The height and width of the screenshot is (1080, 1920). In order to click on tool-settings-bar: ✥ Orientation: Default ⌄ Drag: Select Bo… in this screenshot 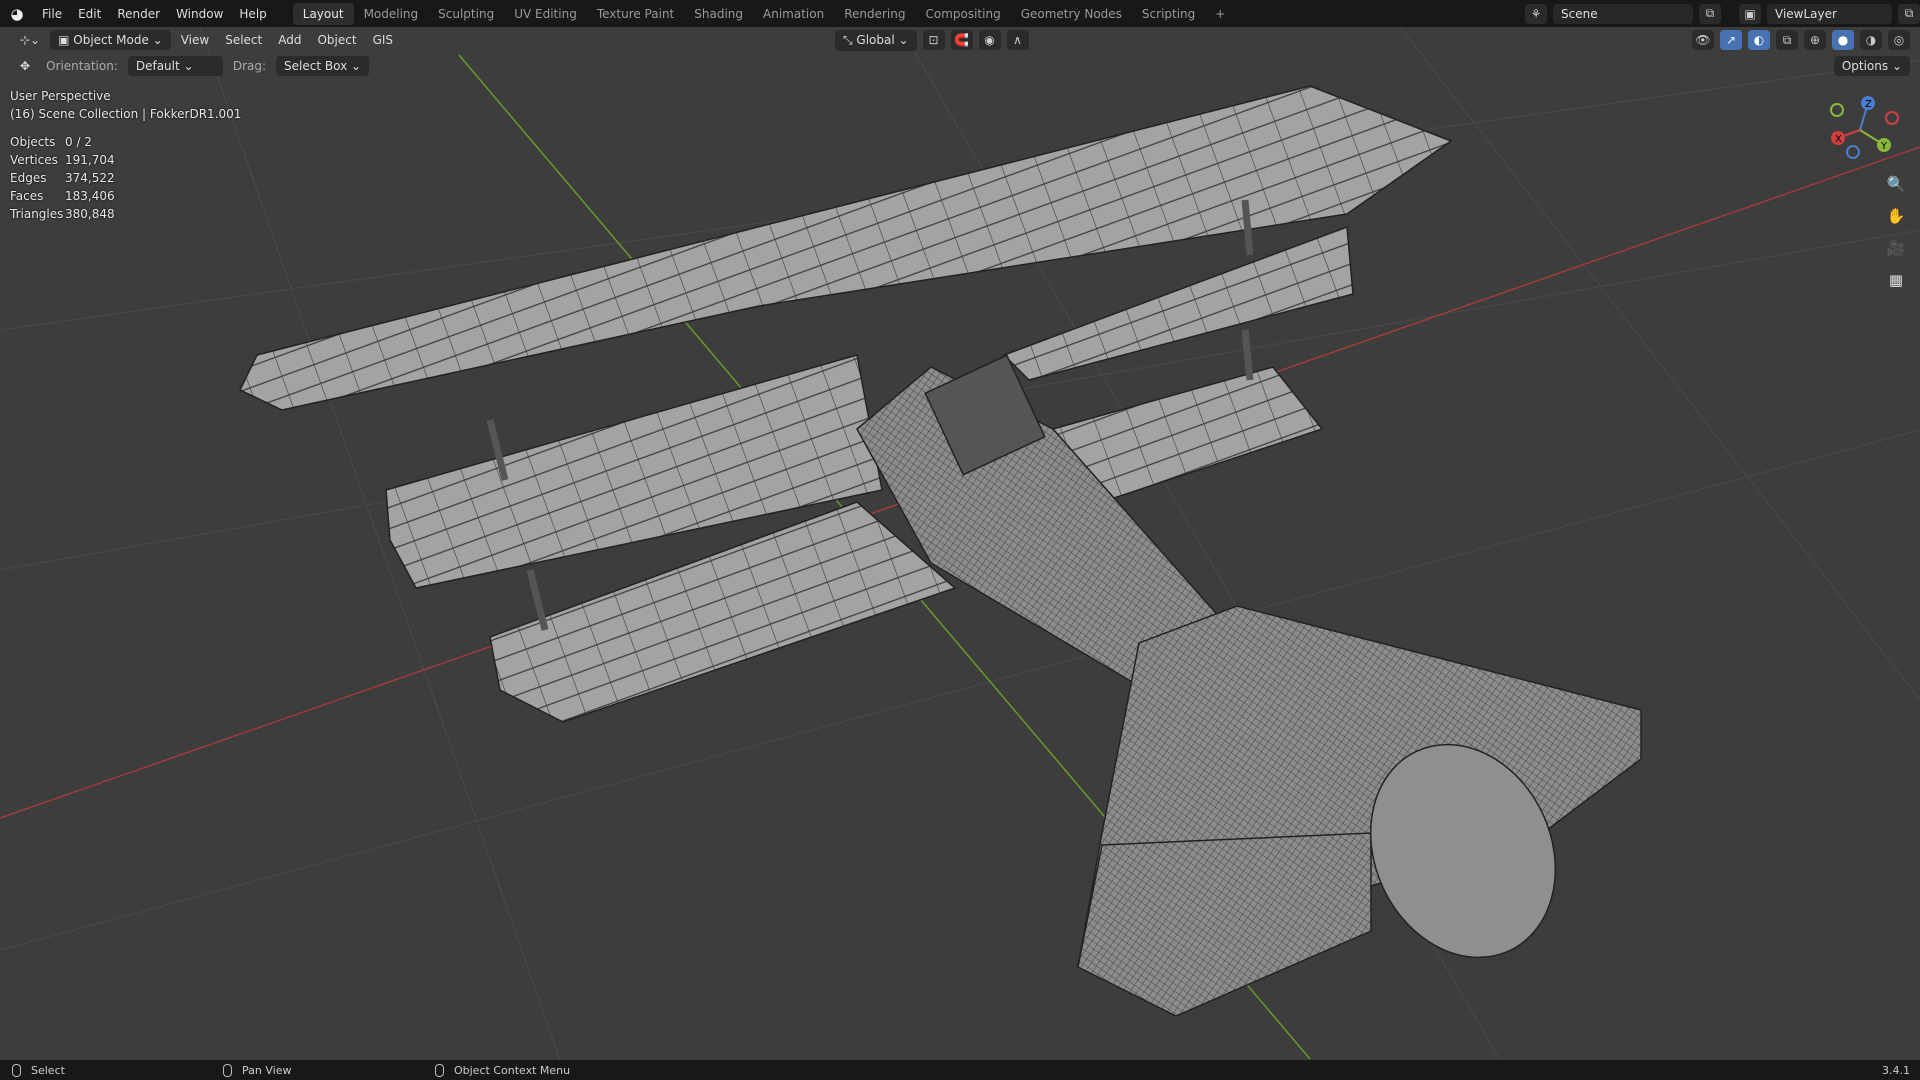, I will do `click(960, 66)`.